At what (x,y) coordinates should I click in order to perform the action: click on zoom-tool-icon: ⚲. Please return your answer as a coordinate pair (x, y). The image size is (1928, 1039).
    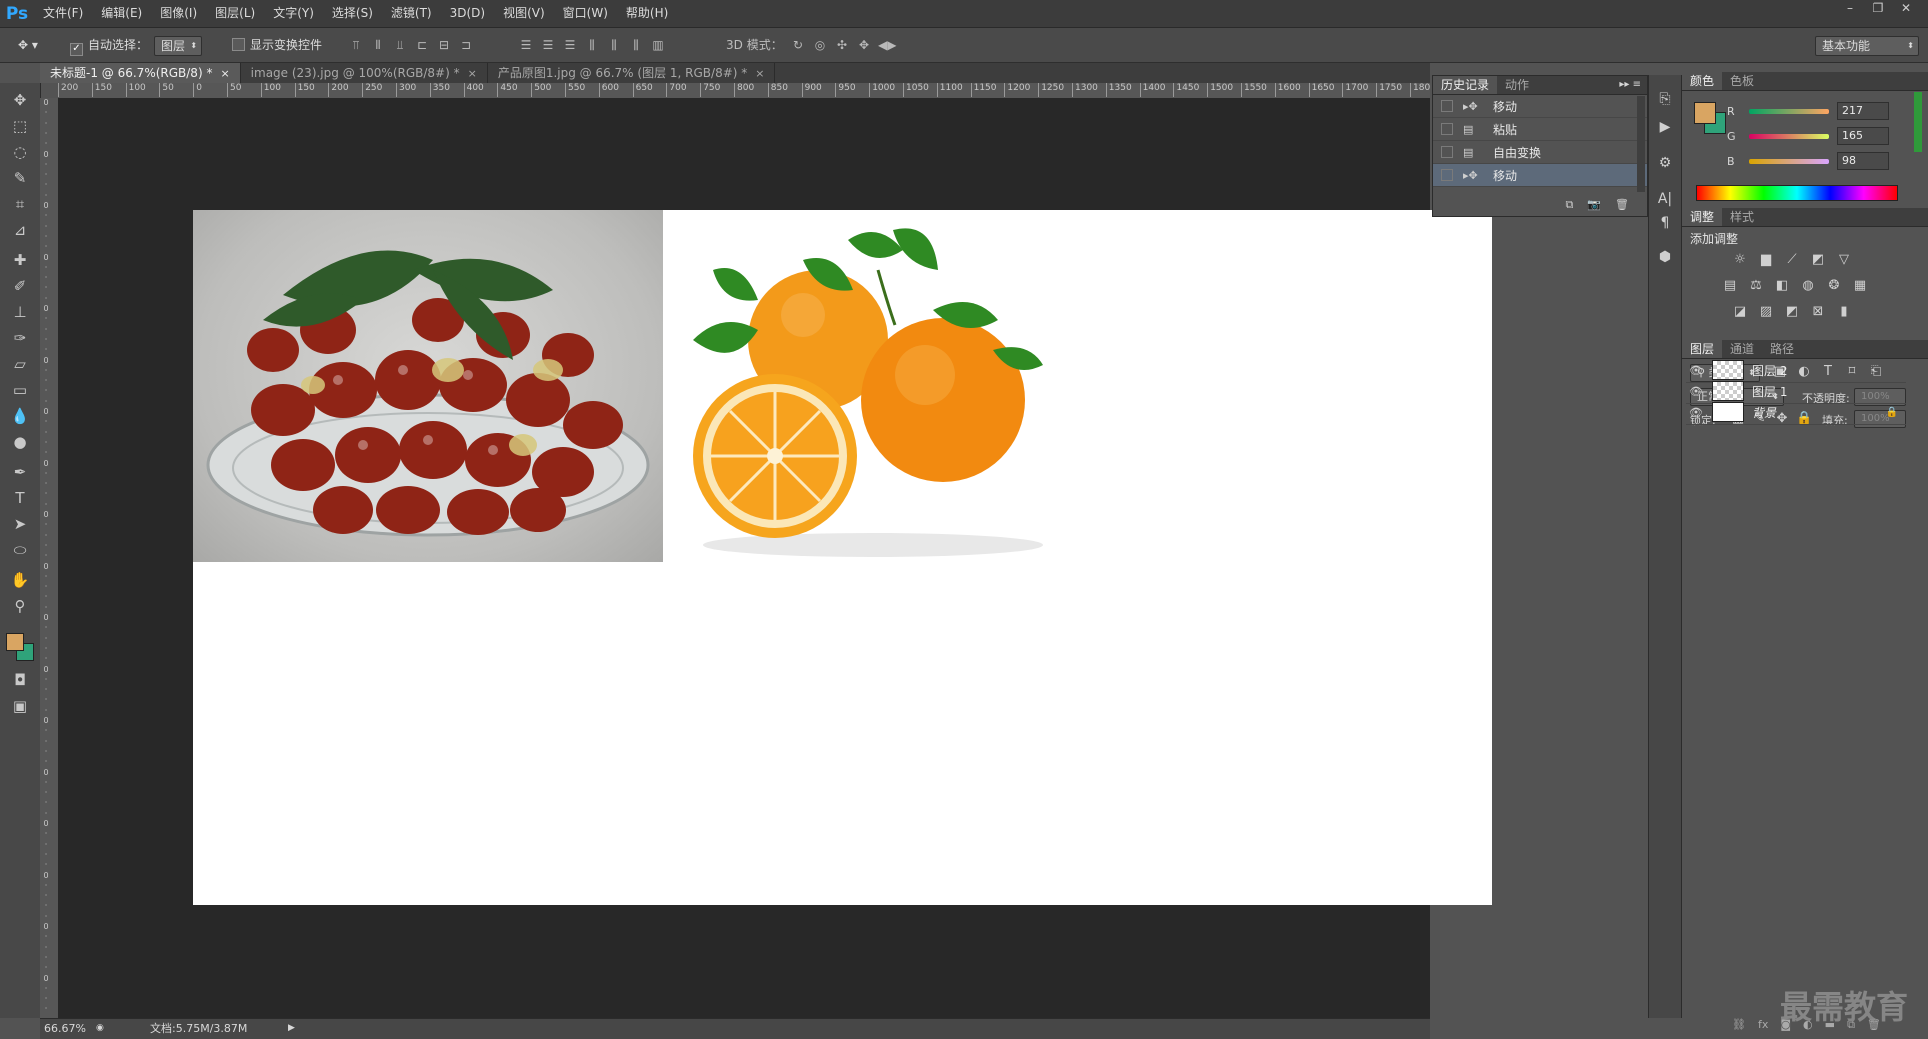
    Looking at the image, I should click on (20, 606).